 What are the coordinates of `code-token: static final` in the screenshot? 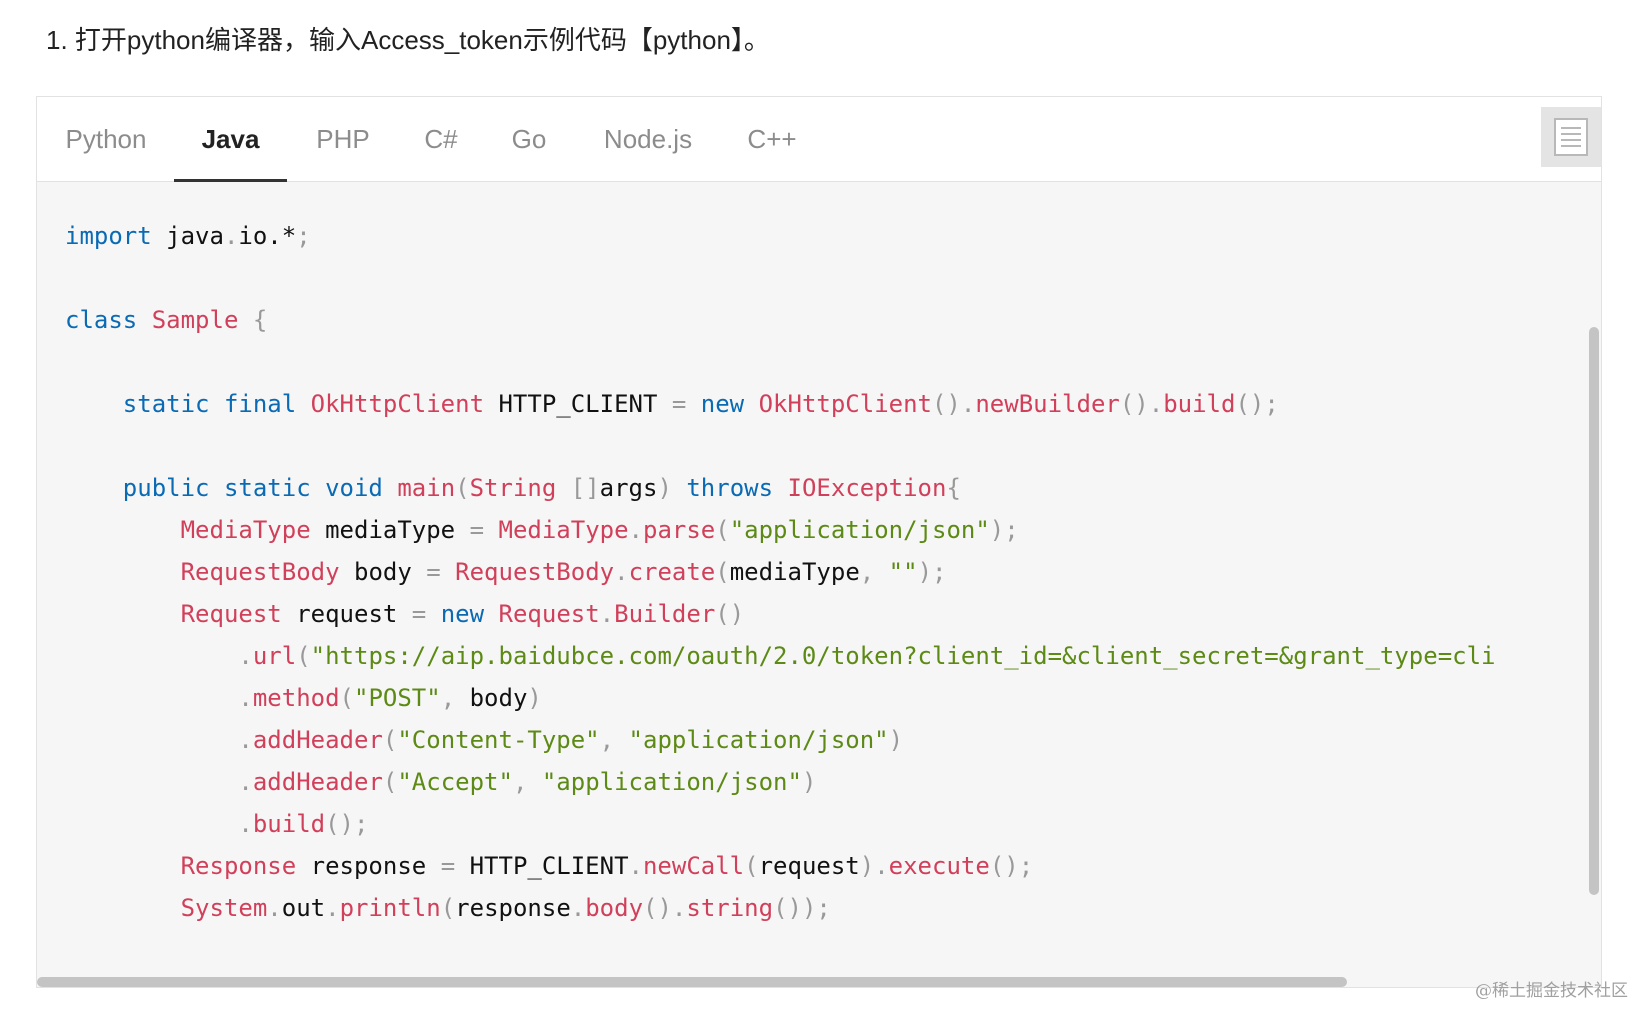 It's located at (209, 404).